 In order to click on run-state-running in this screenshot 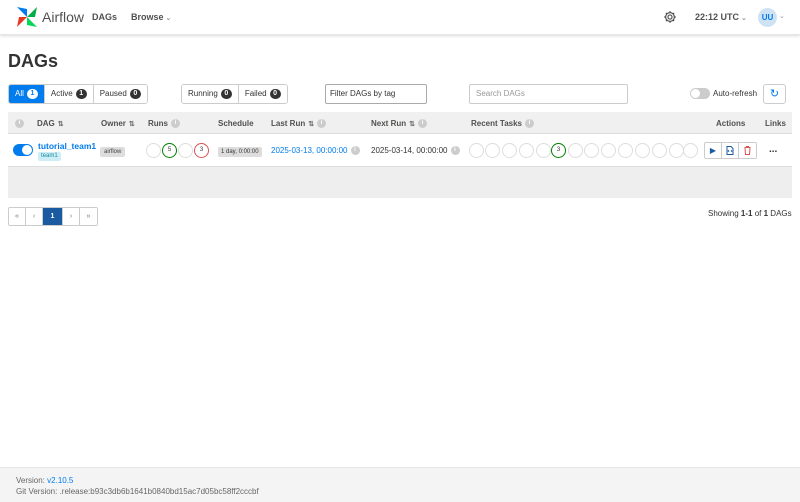, I will do `click(185, 150)`.